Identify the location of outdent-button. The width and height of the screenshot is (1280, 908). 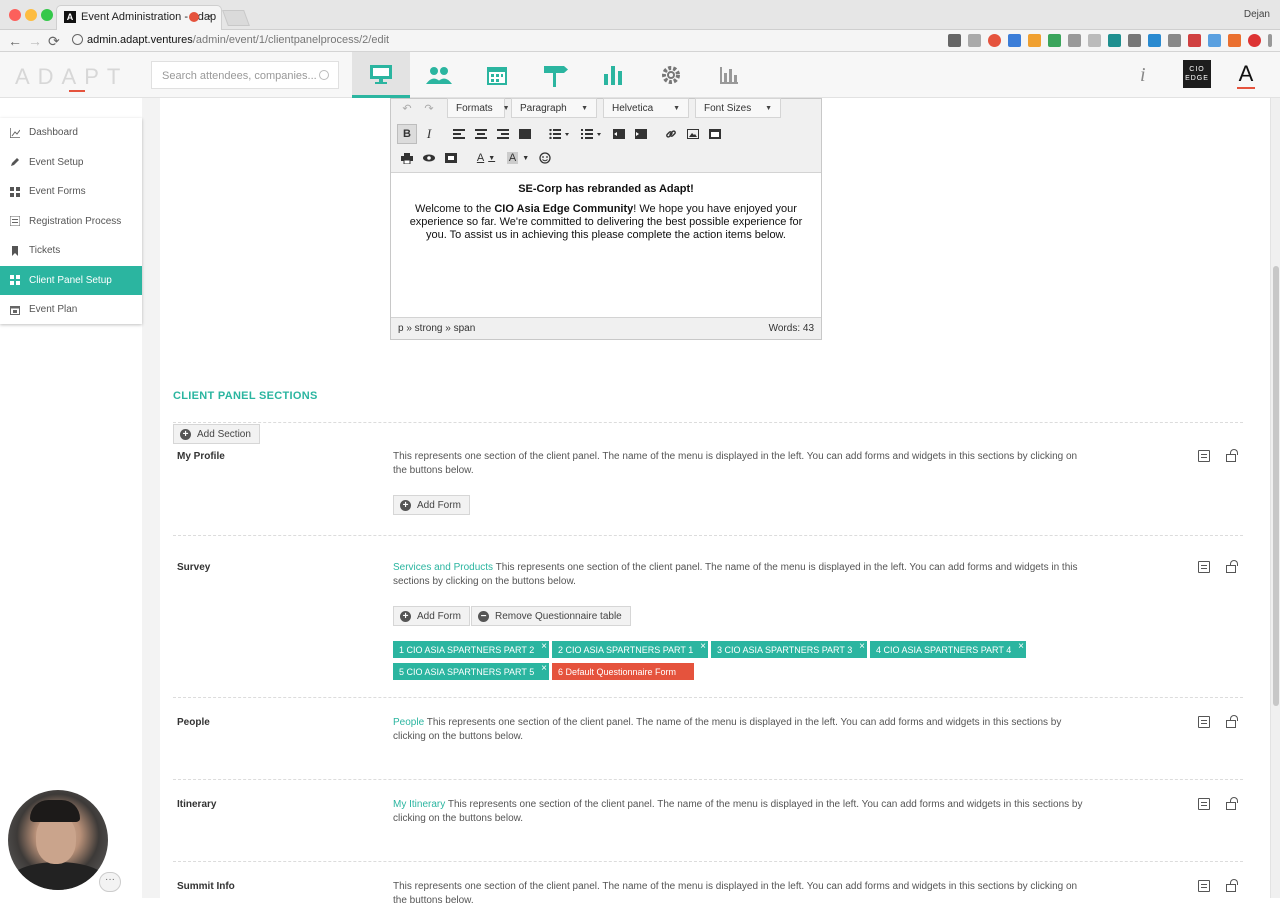
(619, 134).